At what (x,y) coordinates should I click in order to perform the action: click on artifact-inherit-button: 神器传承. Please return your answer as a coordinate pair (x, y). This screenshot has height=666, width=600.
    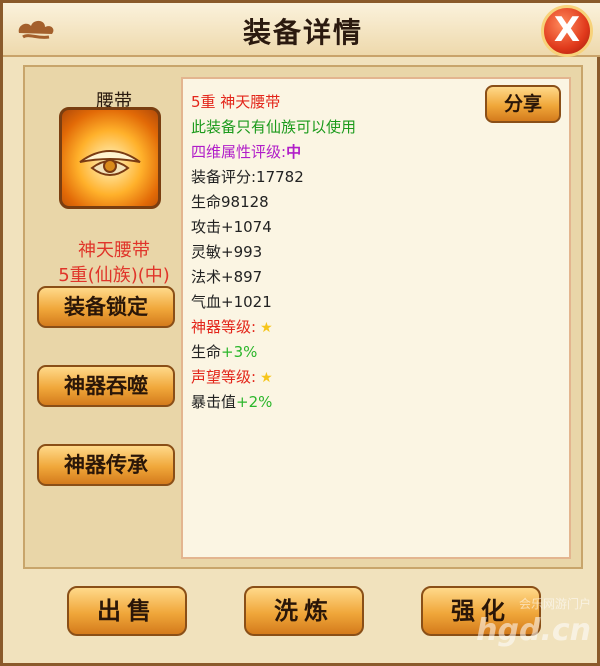
    Looking at the image, I should click on (106, 465).